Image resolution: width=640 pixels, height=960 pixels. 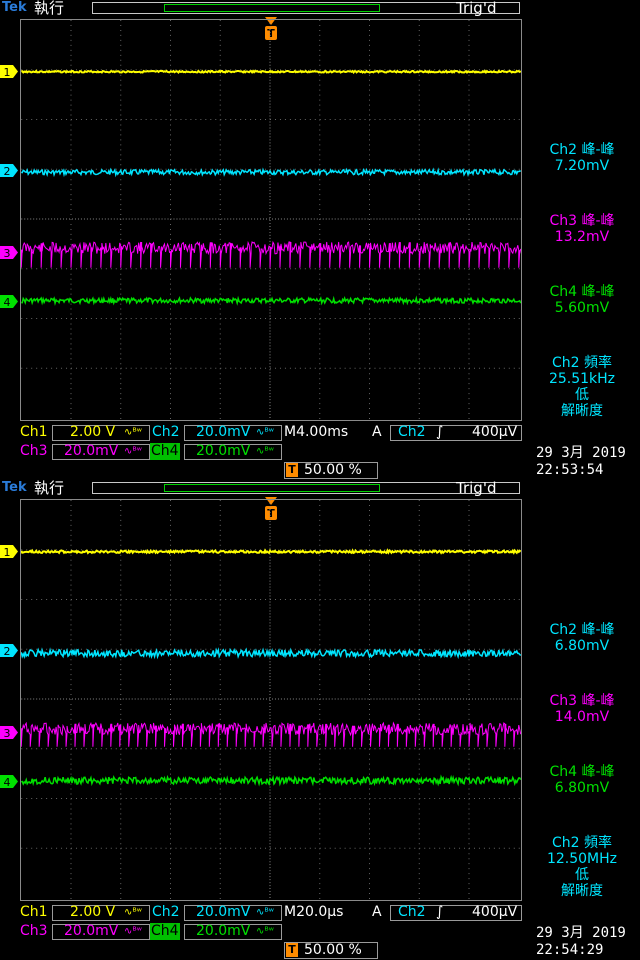 I want to click on timebase: M4.00ms, so click(x=316, y=432).